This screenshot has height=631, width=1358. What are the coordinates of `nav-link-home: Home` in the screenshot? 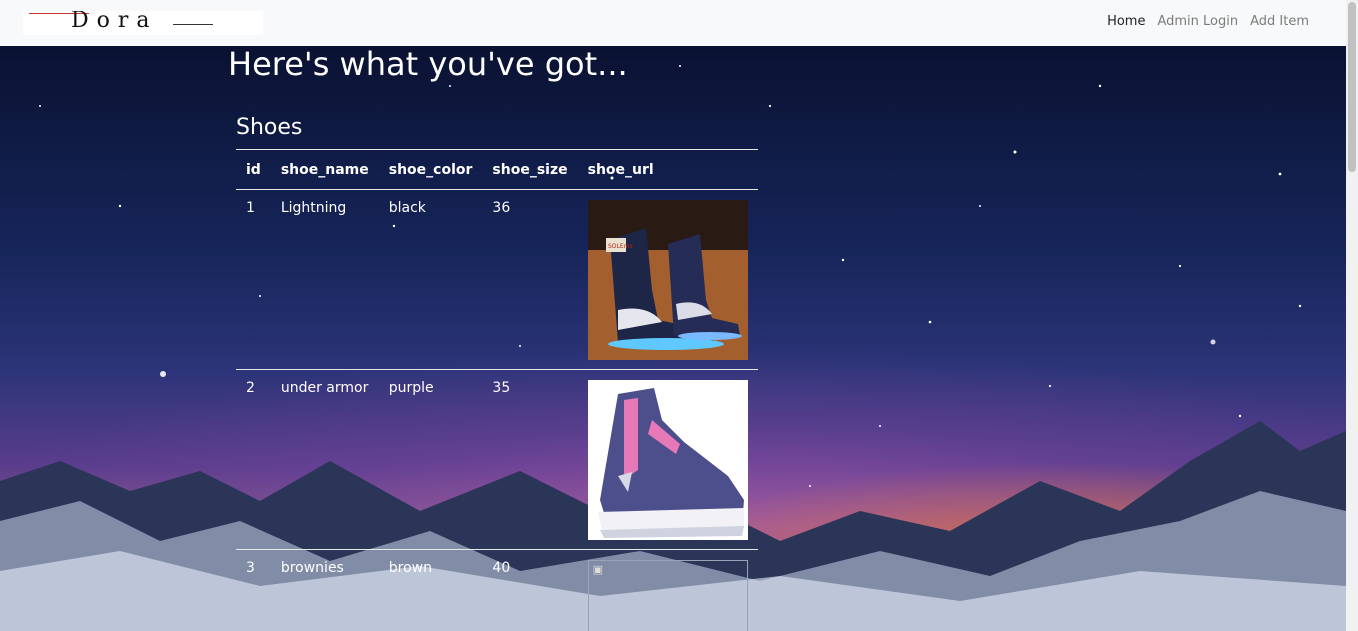 It's located at (1126, 21).